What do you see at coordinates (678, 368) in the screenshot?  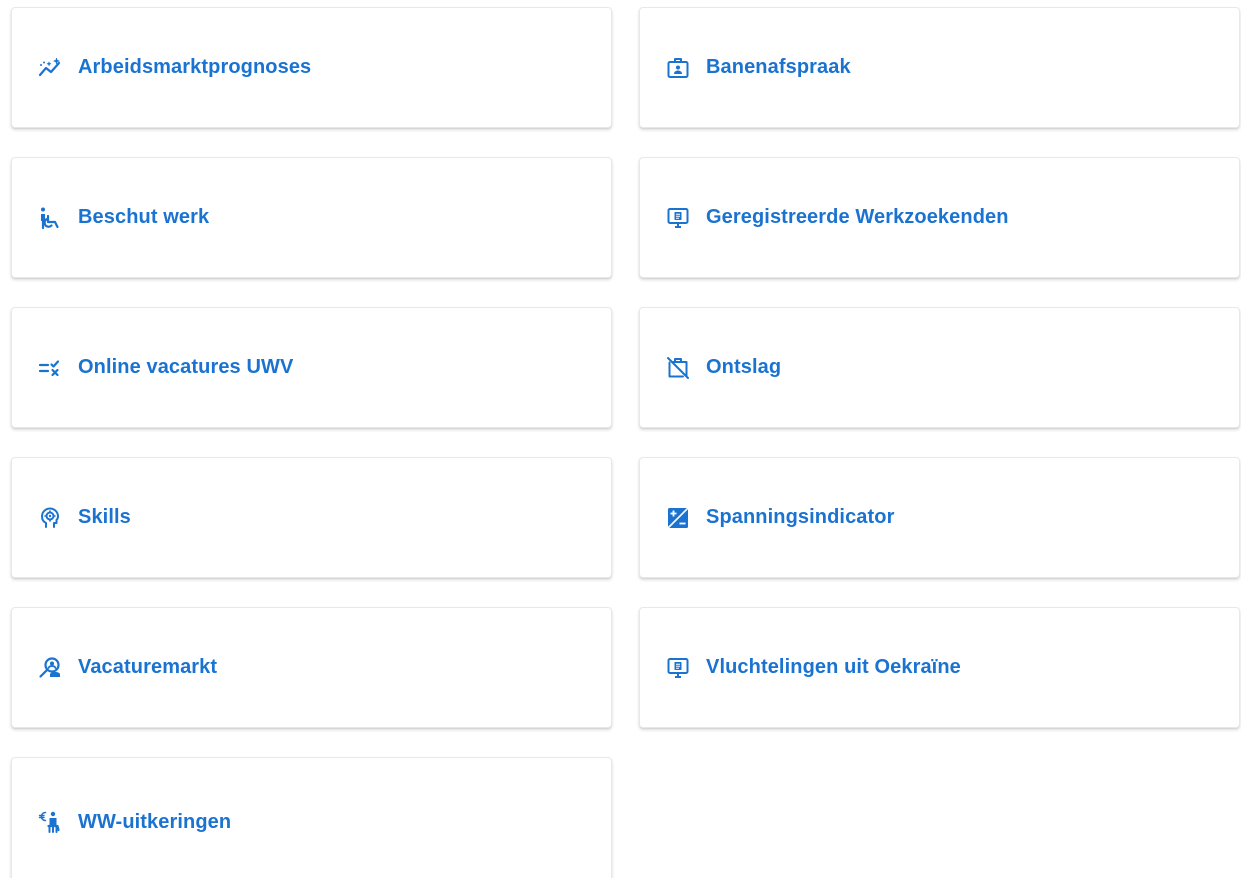 I see `briefcase-off-icon` at bounding box center [678, 368].